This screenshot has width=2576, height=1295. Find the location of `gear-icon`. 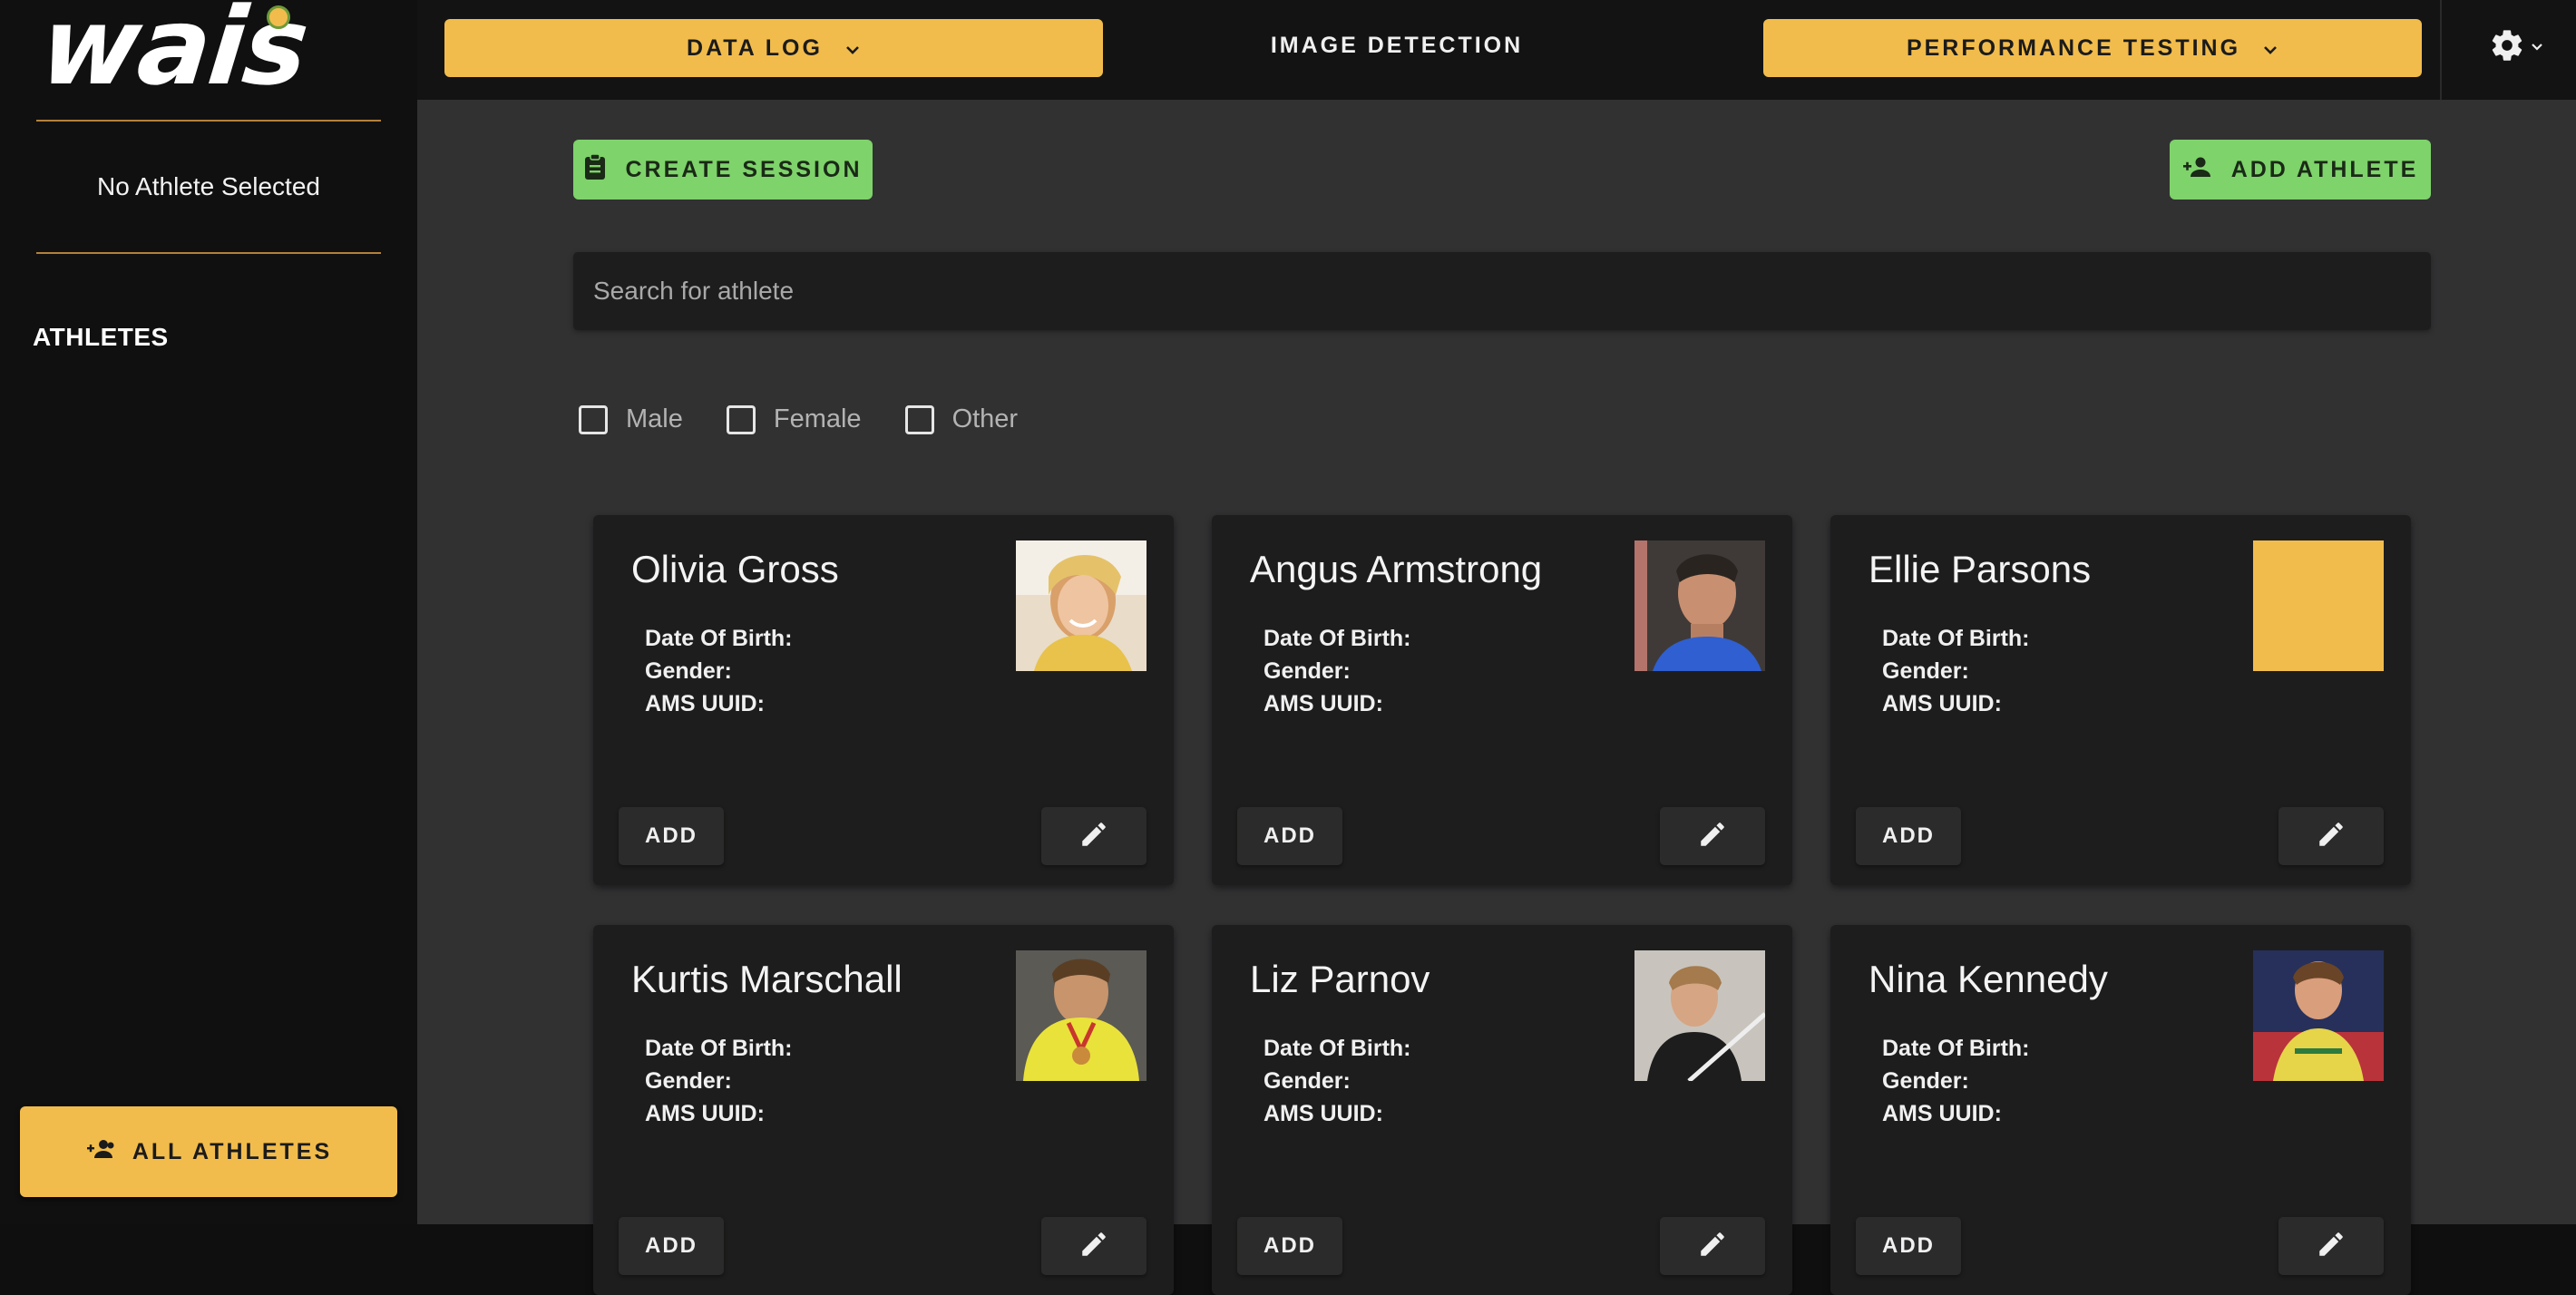

gear-icon is located at coordinates (2507, 47).